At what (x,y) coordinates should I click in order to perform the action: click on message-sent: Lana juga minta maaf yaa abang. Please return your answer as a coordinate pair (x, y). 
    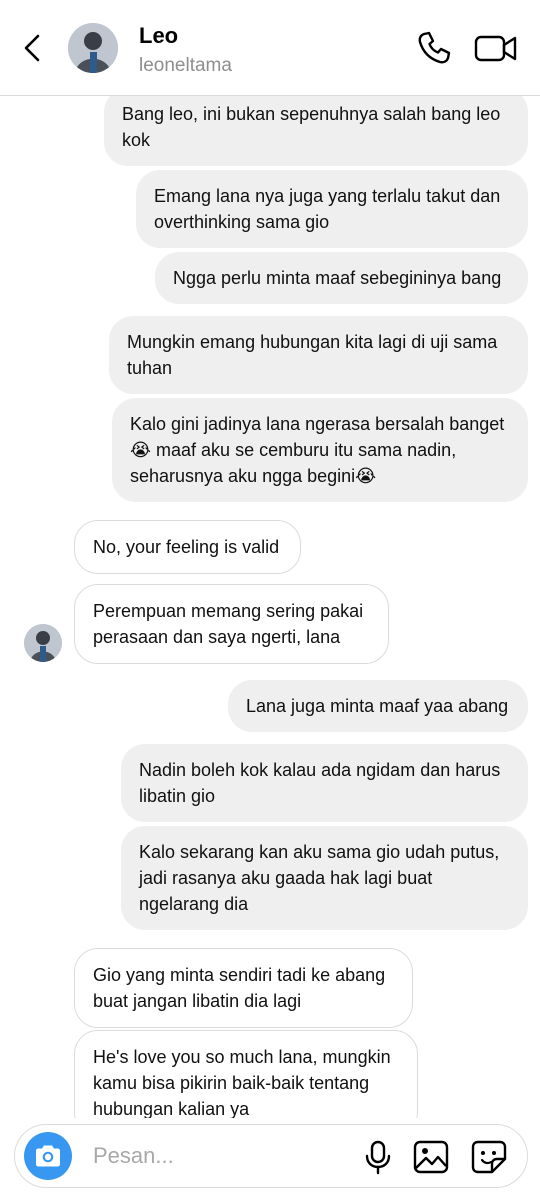
    Looking at the image, I should click on (378, 706).